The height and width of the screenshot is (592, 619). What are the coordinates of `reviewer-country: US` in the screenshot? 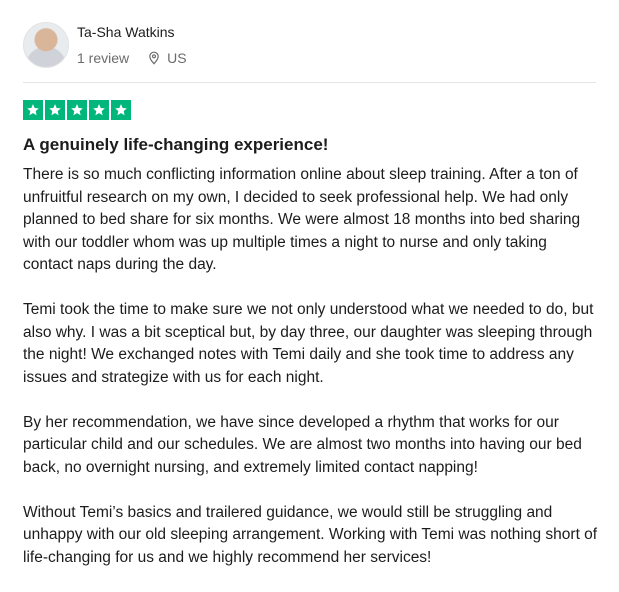 It's located at (177, 58).